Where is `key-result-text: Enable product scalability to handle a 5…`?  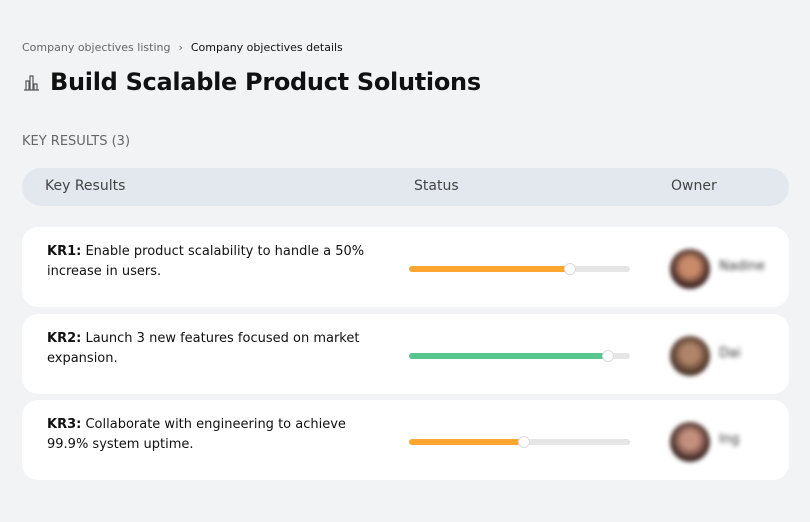 key-result-text: Enable product scalability to handle a 5… is located at coordinates (206, 261).